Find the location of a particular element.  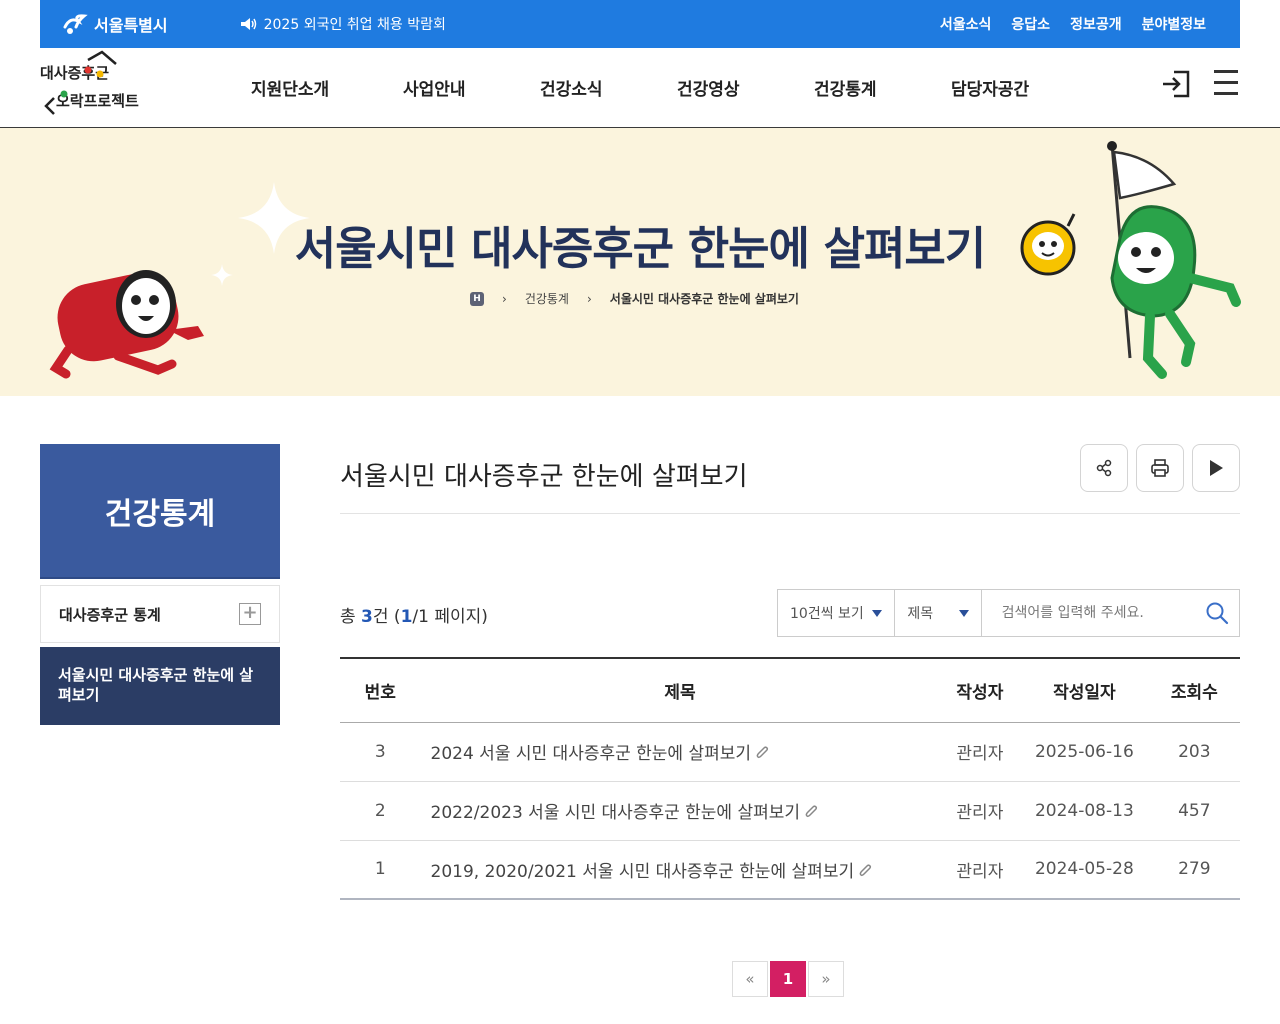

share-icon is located at coordinates (1104, 468).